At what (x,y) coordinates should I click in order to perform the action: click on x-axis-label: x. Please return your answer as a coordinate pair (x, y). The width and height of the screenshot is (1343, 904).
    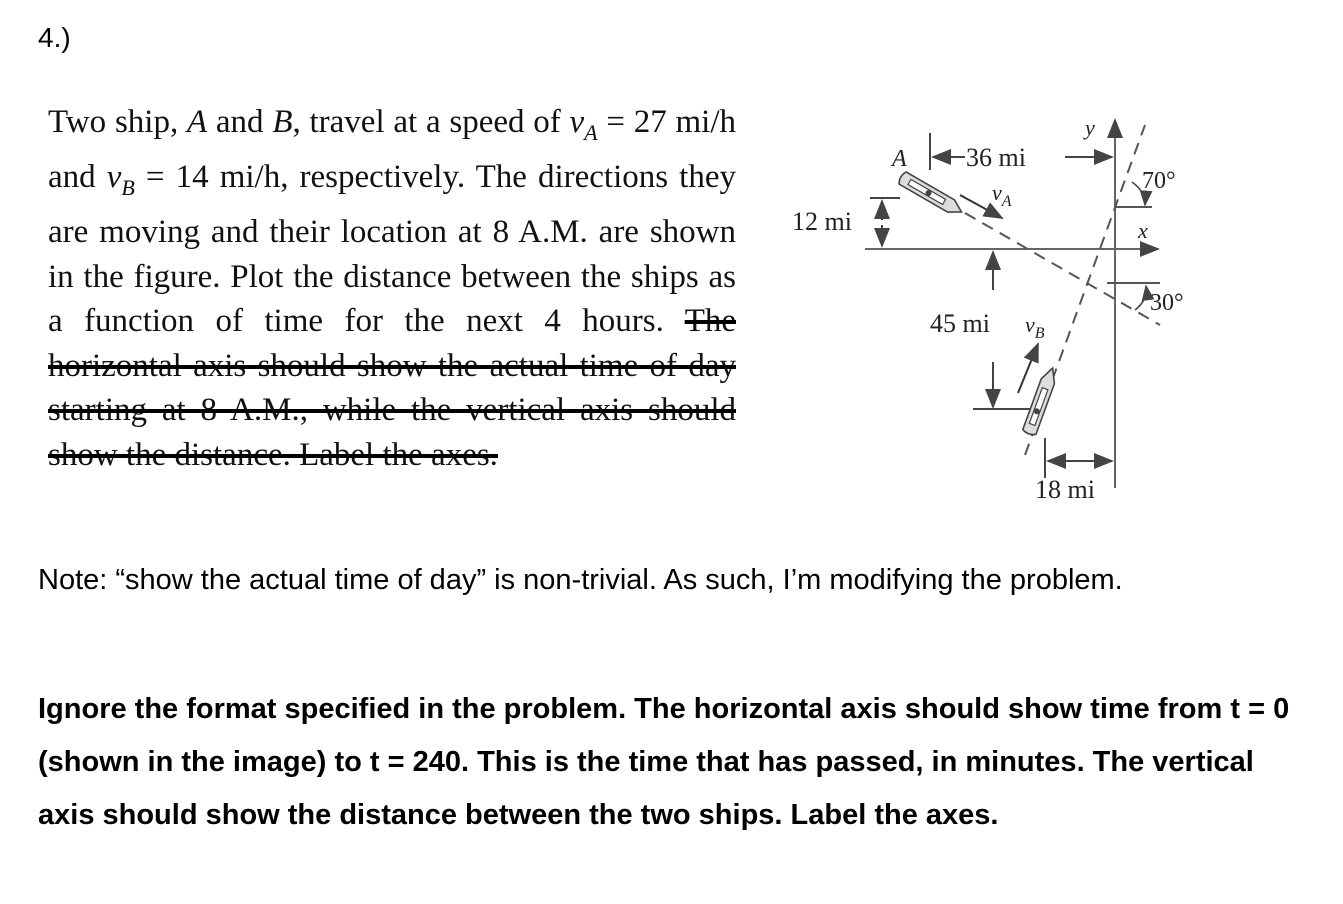
    Looking at the image, I should click on (1142, 230).